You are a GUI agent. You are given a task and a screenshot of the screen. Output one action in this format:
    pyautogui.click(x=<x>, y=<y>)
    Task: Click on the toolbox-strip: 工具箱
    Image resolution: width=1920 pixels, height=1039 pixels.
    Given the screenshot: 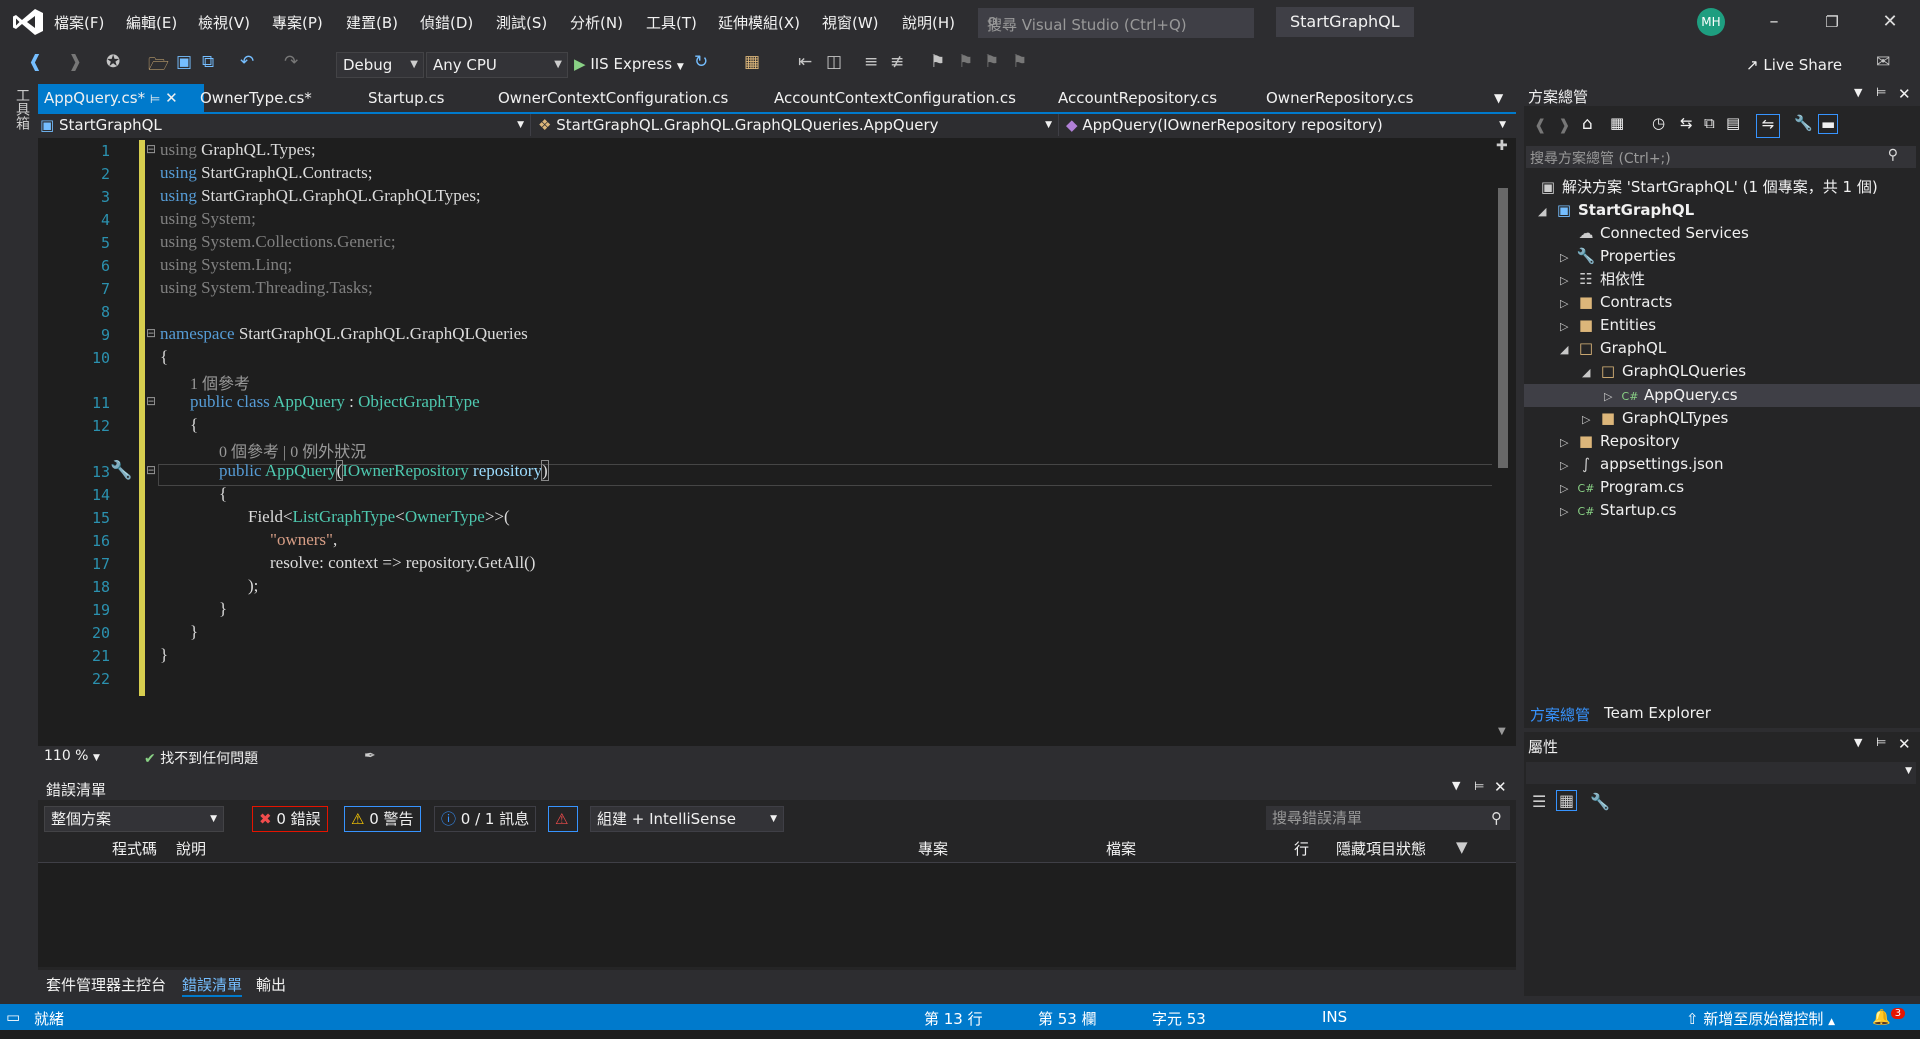 What is the action you would take?
    pyautogui.click(x=19, y=544)
    